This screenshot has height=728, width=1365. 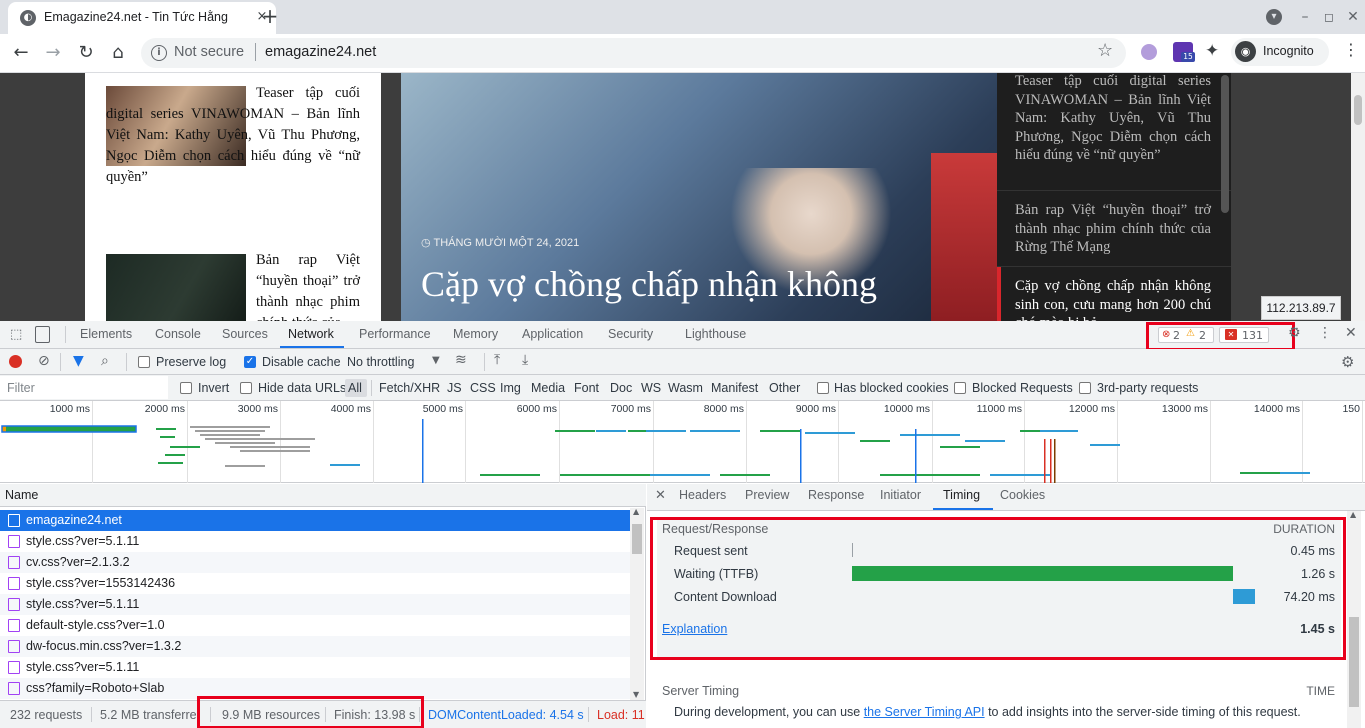 What do you see at coordinates (1225, 144) in the screenshot?
I see `side-scrollbar` at bounding box center [1225, 144].